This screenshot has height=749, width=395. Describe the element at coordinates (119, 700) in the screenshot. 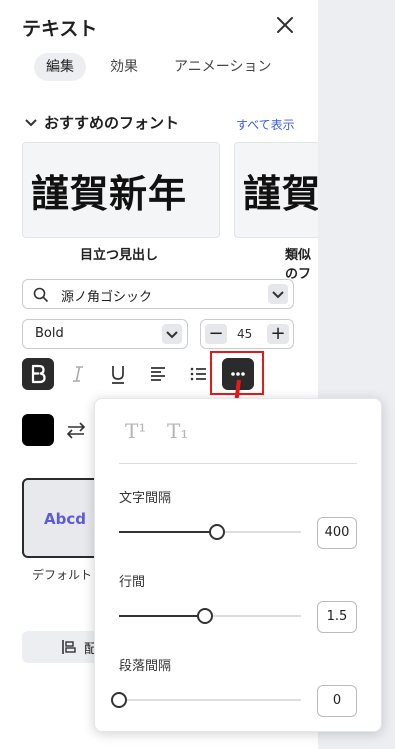

I see `paragraph-spacing-slider-knob` at that location.